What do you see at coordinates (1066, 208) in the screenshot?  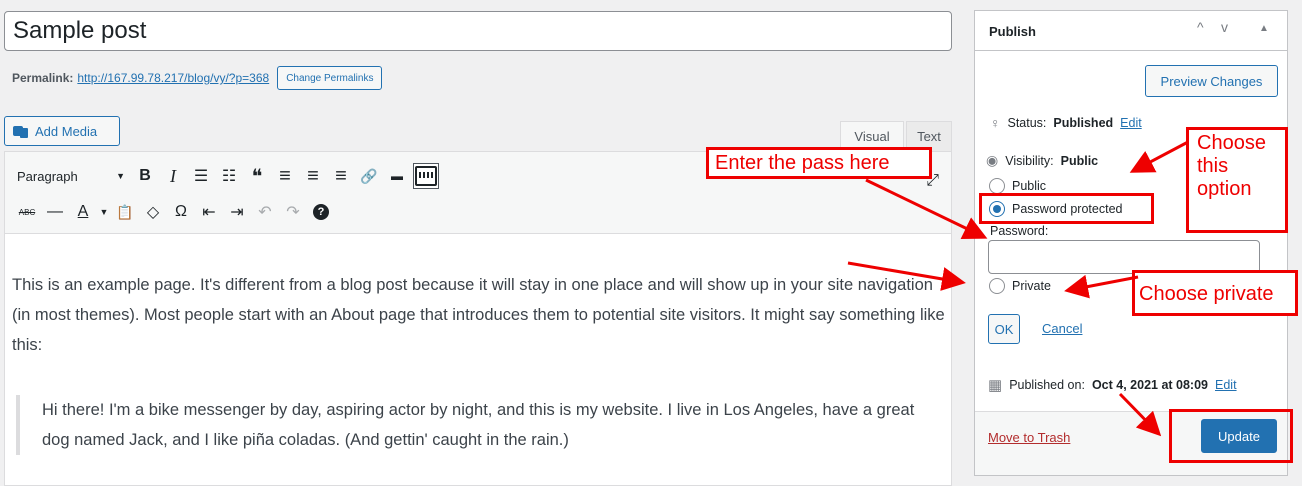 I see `annotation-password-protected-frame` at bounding box center [1066, 208].